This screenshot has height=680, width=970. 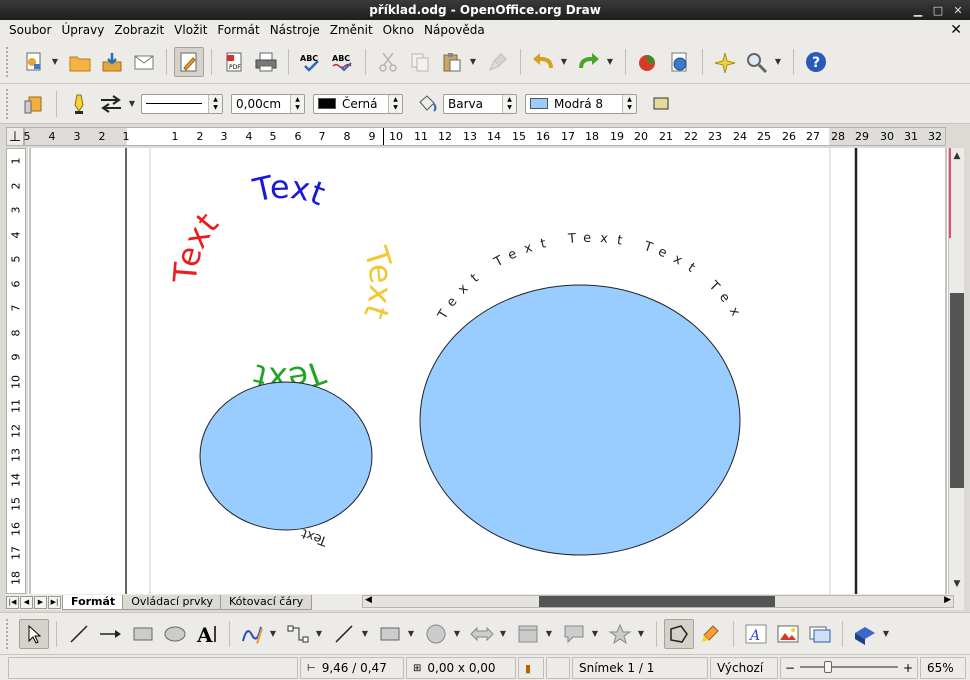 I want to click on close-window-icon: ✕, so click(x=958, y=10).